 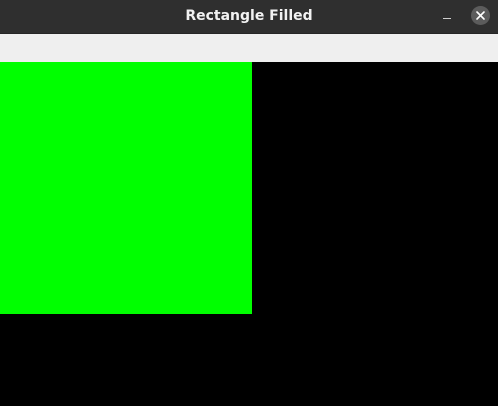 I want to click on close-button, so click(x=480, y=15).